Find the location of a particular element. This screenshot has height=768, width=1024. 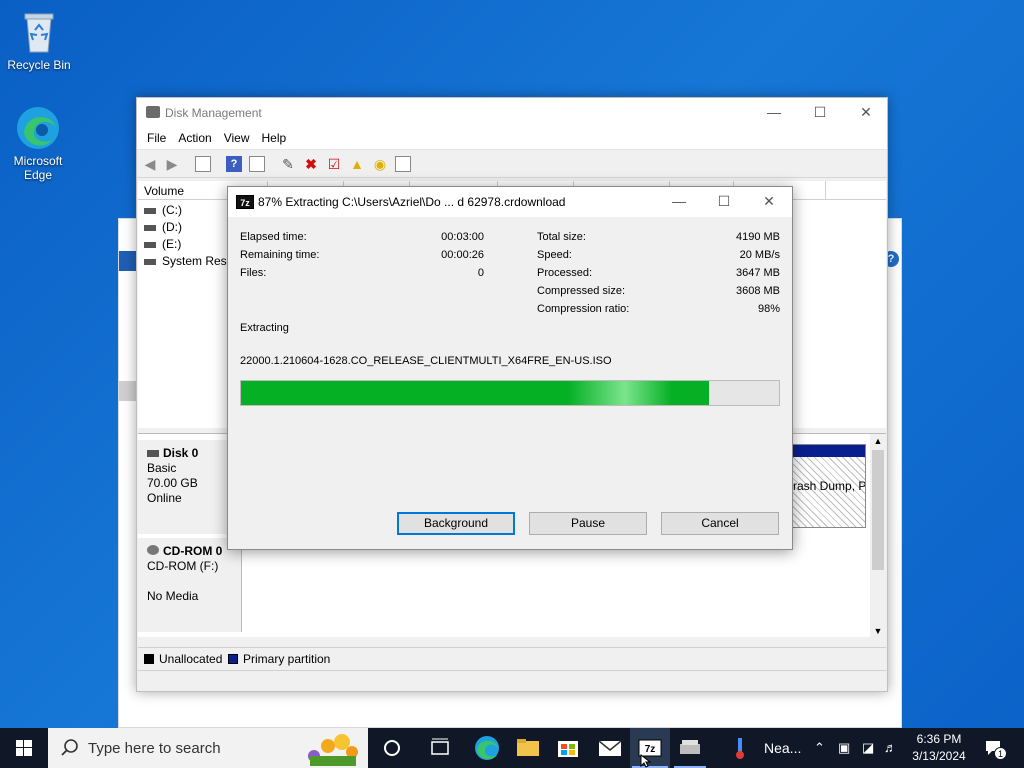

legend-label: Unallocated is located at coordinates (191, 659).